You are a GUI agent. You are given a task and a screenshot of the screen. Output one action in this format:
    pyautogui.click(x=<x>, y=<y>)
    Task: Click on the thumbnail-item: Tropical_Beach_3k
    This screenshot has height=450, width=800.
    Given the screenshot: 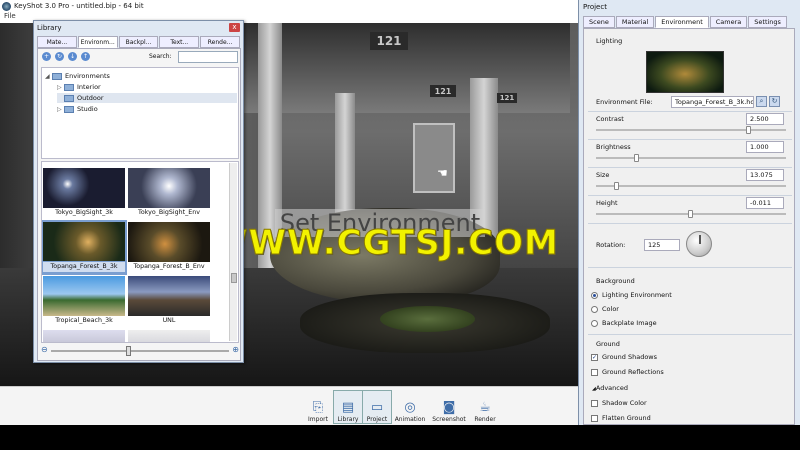 What is the action you would take?
    pyautogui.click(x=84, y=301)
    